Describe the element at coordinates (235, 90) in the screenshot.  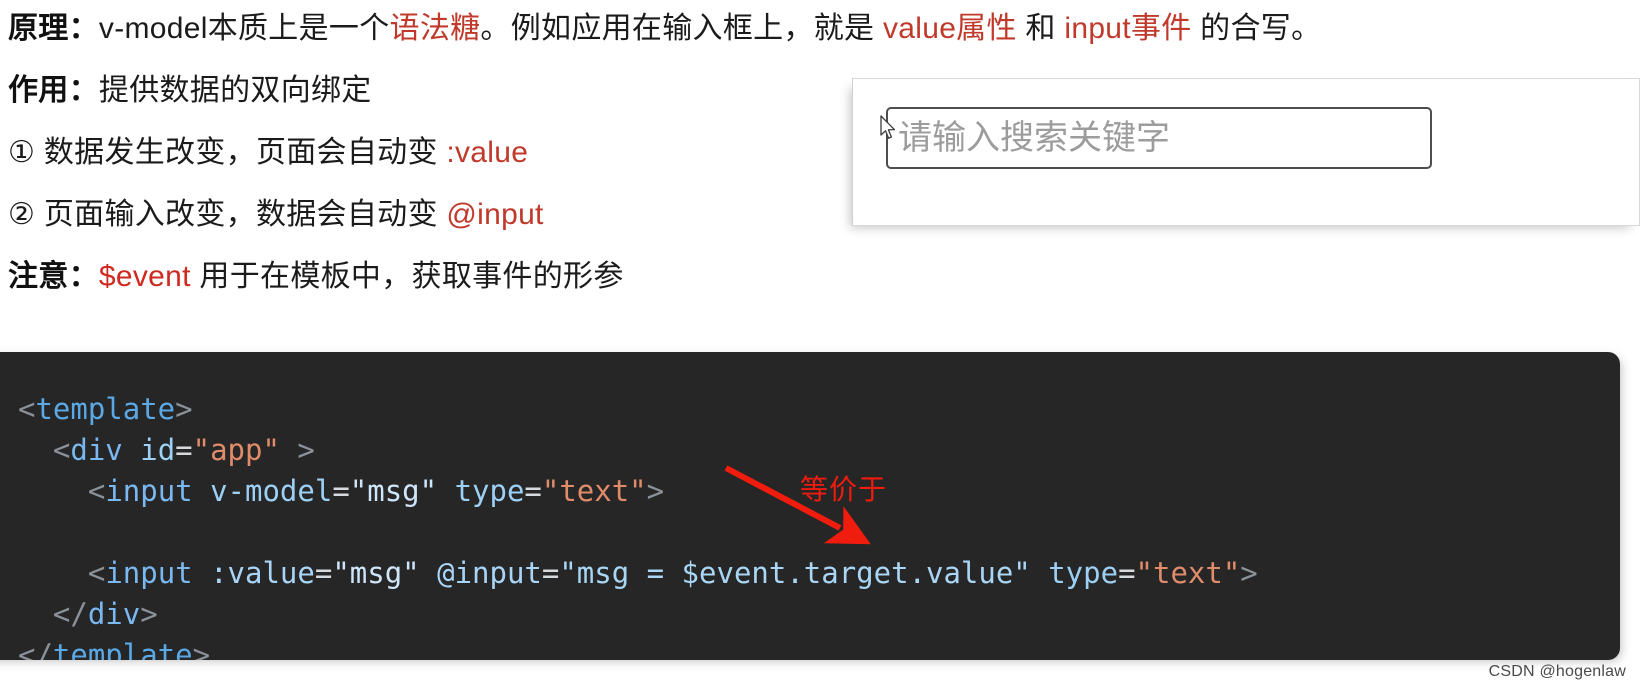
I see `note-text-purpose: 提供数据的双向绑定` at that location.